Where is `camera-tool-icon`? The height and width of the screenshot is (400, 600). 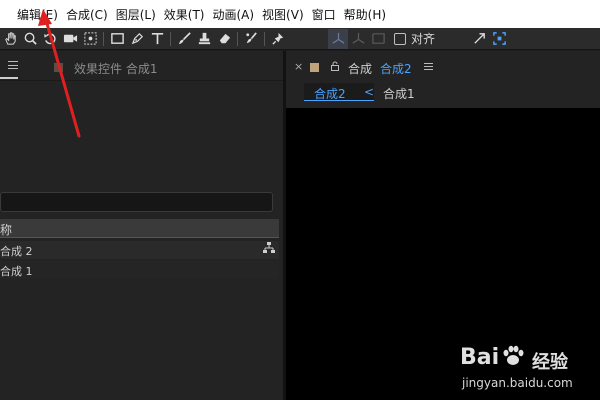
camera-tool-icon is located at coordinates (70, 39).